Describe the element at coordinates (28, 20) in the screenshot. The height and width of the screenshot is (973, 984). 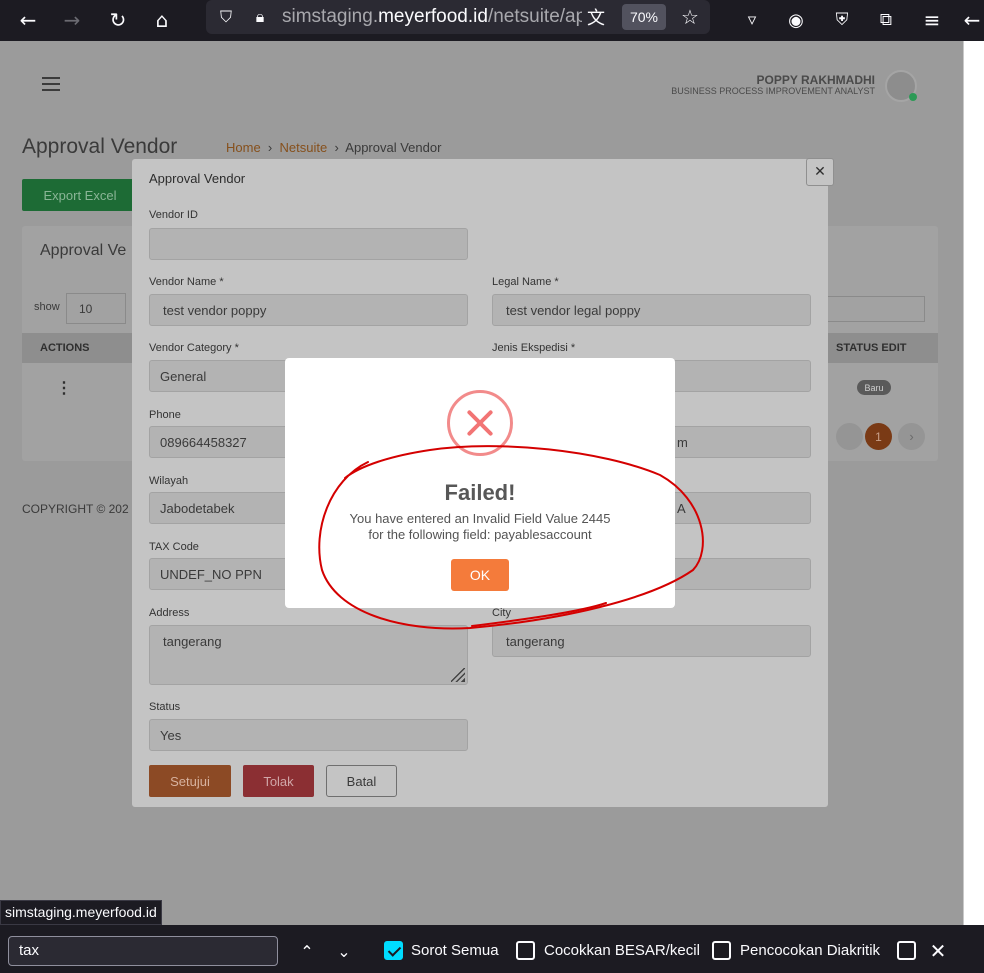
I see `back-arrow-icon: ←` at that location.